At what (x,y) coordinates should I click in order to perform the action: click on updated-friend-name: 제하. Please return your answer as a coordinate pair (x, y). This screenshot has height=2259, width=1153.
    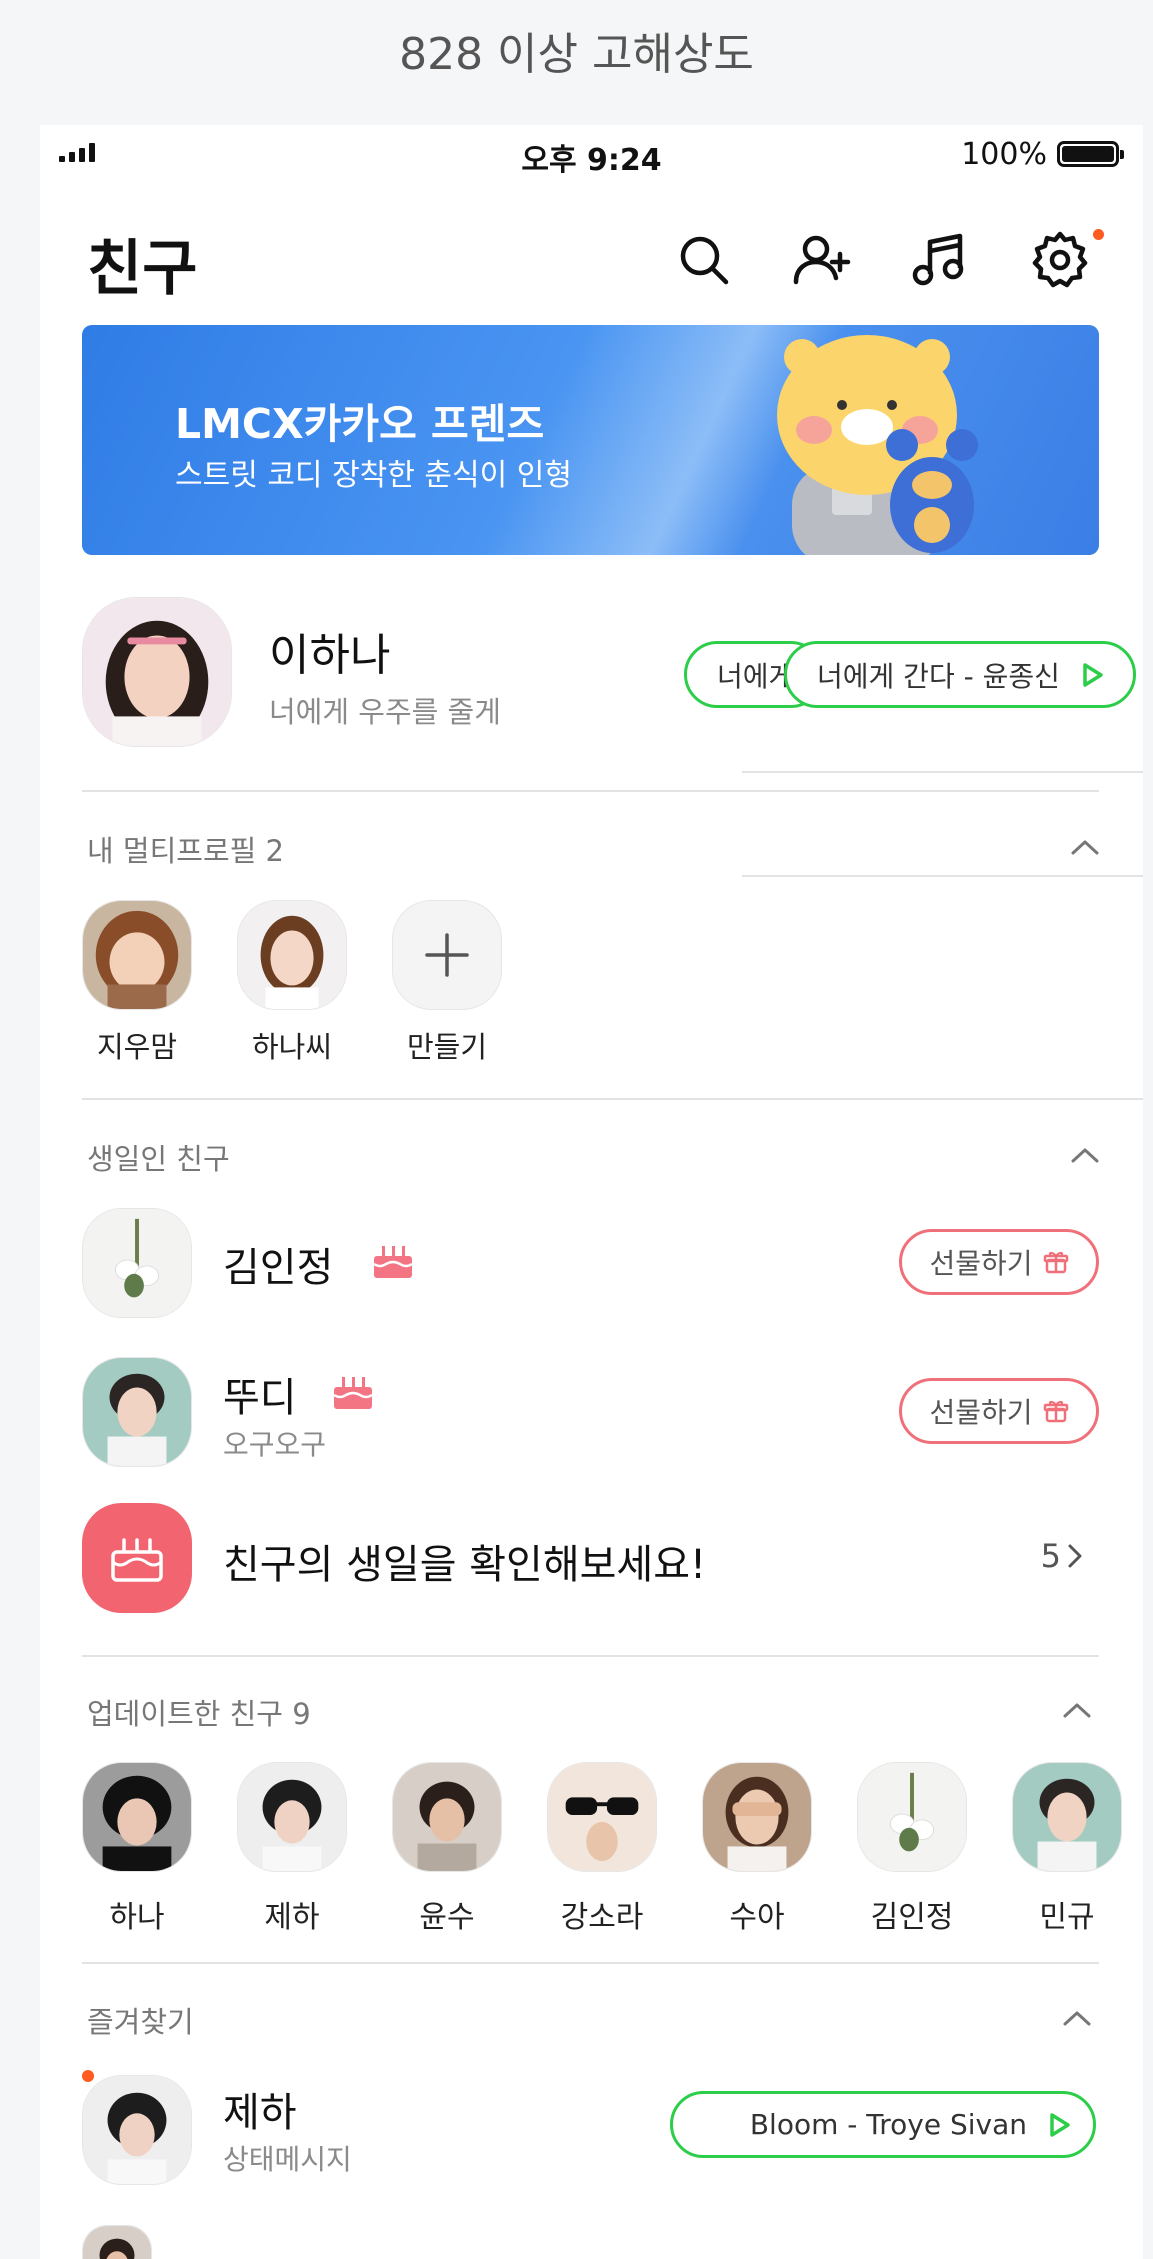
    Looking at the image, I should click on (292, 1917).